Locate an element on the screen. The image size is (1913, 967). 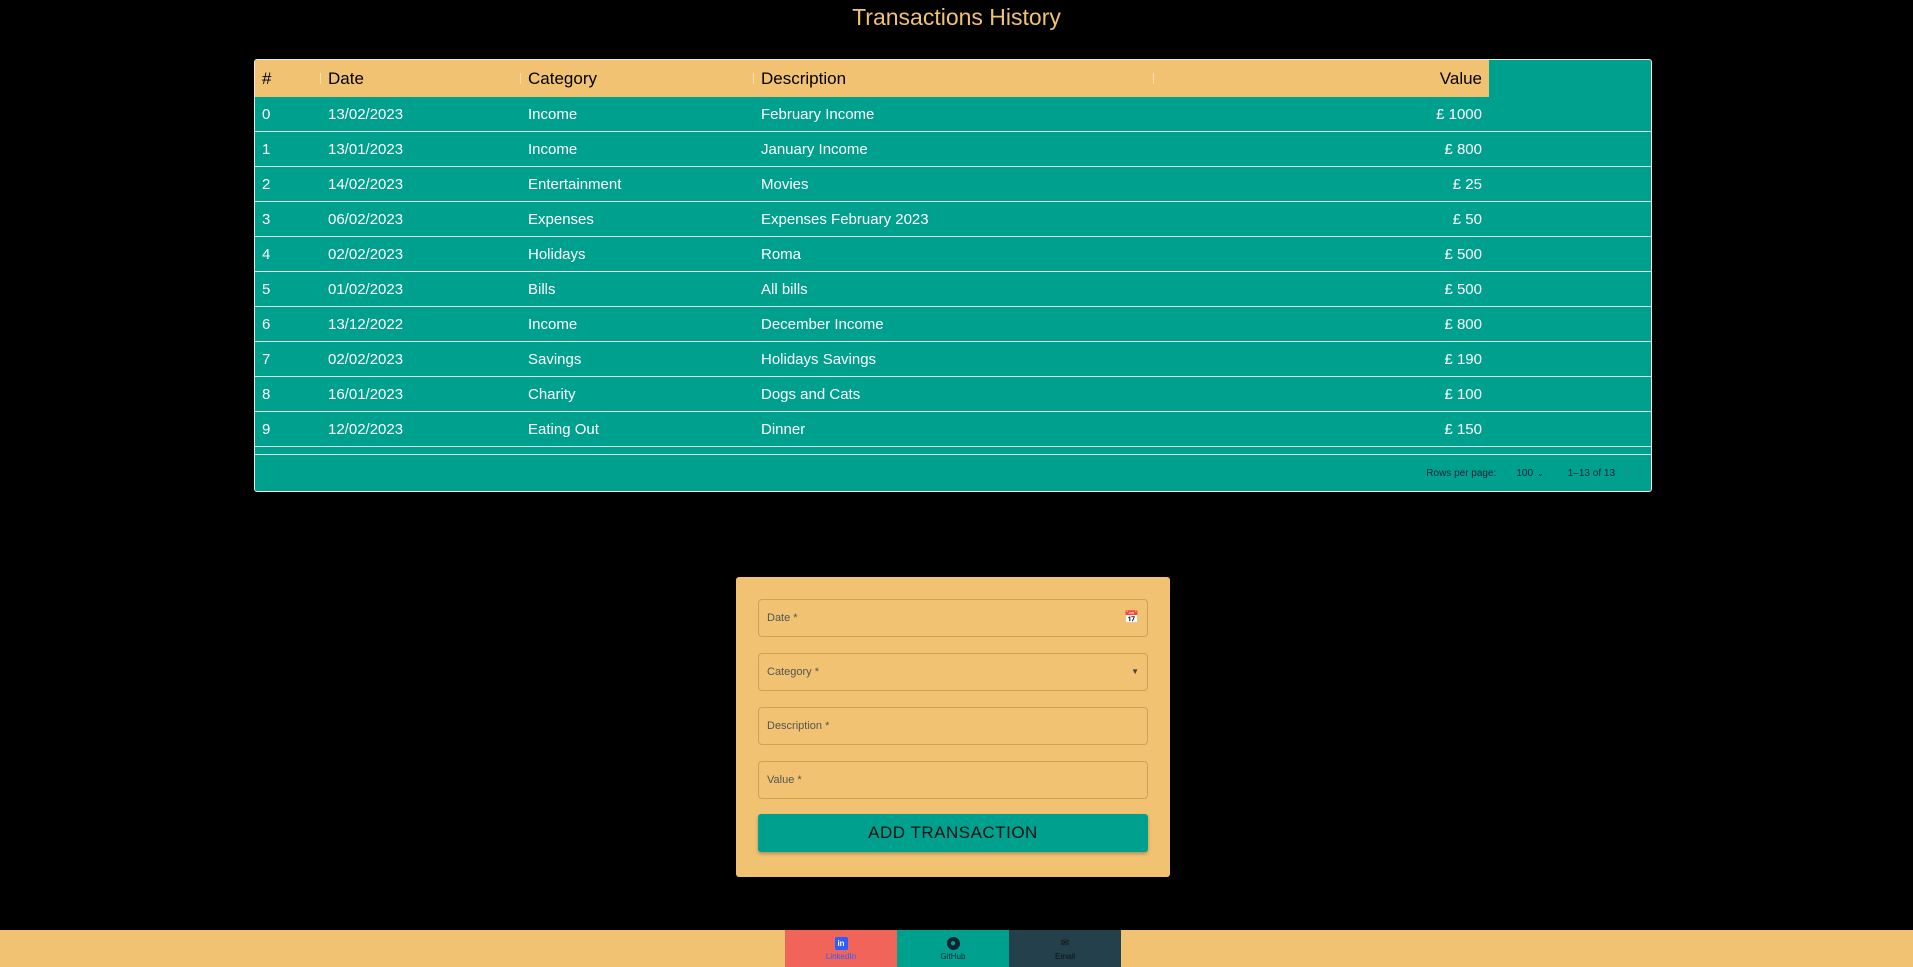
email-link: ✉ Email is located at coordinates (1065, 948).